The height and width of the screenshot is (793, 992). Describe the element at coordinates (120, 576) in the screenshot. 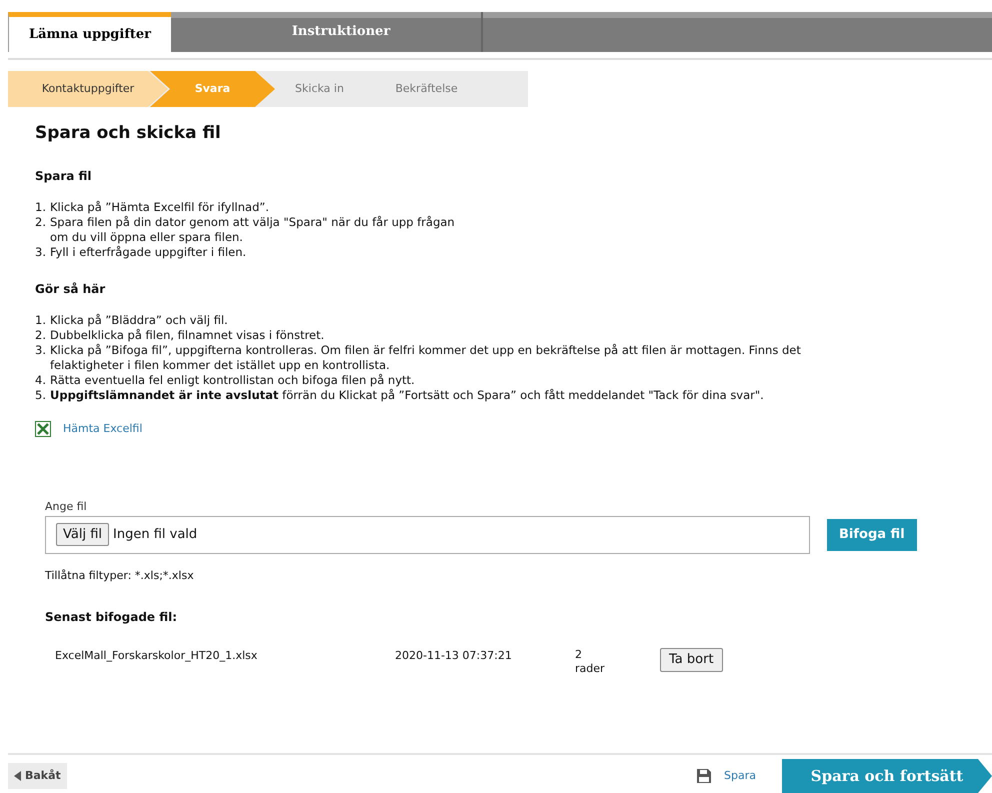

I see `allowed-types-text: Tillåtna filtyper: *.xls;*.xlsx` at that location.